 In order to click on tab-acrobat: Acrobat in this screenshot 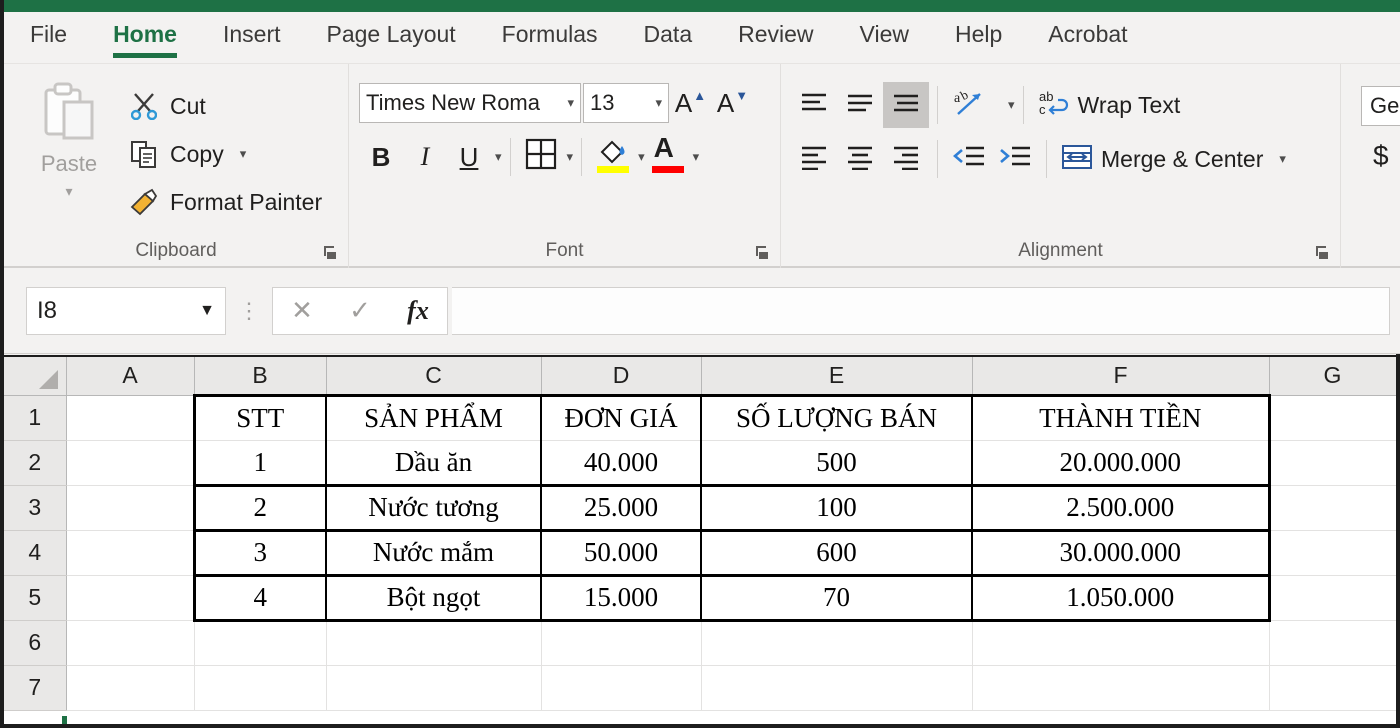, I will do `click(1087, 37)`.